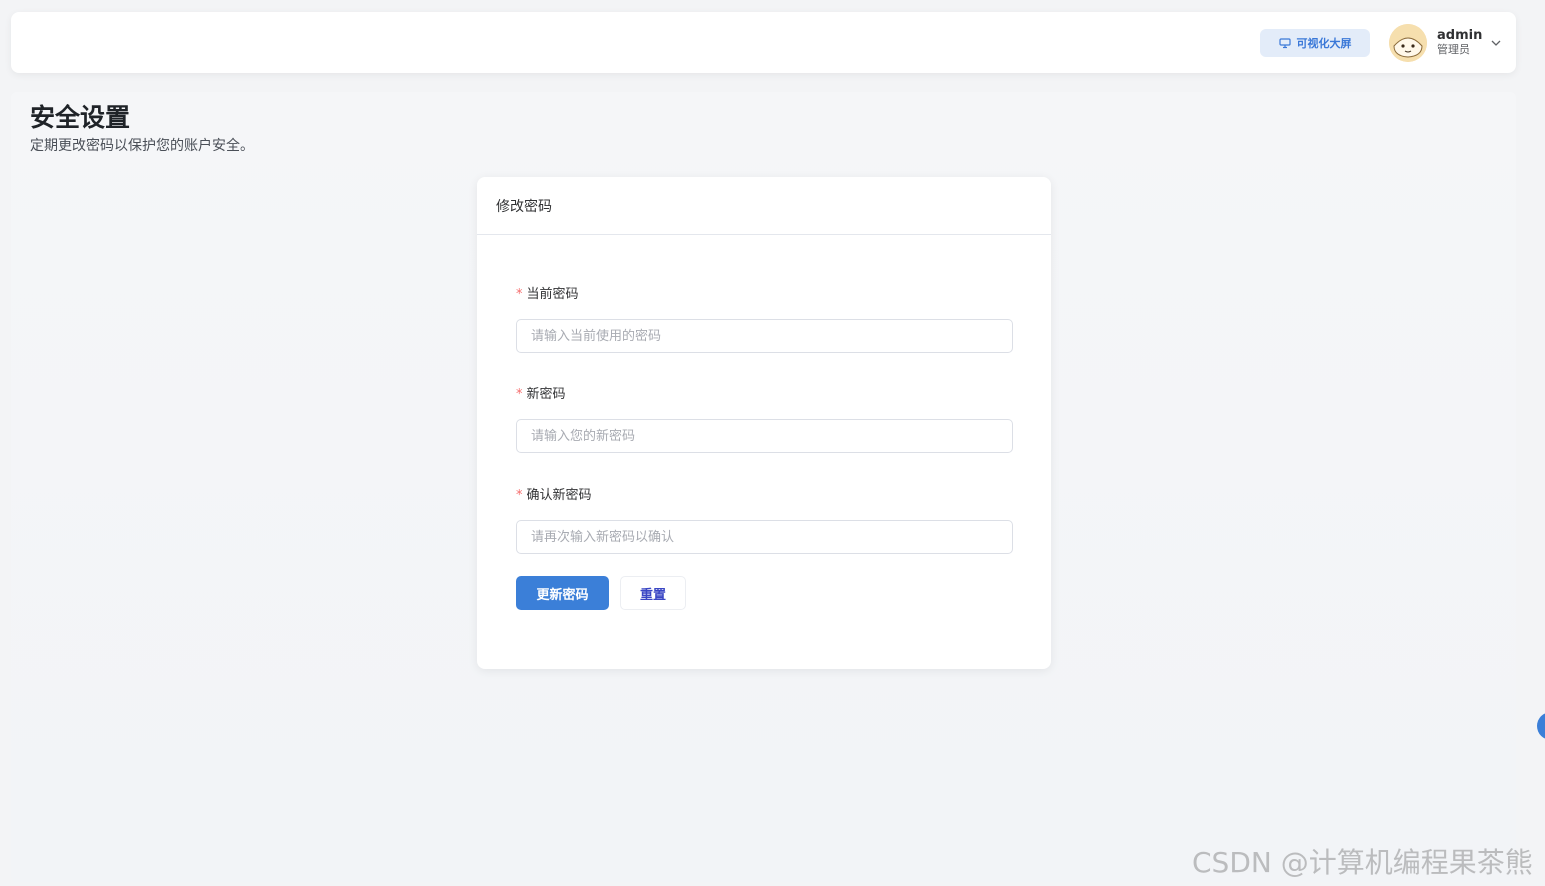 This screenshot has width=1545, height=886. What do you see at coordinates (764, 537) in the screenshot?
I see `confirm-password-input` at bounding box center [764, 537].